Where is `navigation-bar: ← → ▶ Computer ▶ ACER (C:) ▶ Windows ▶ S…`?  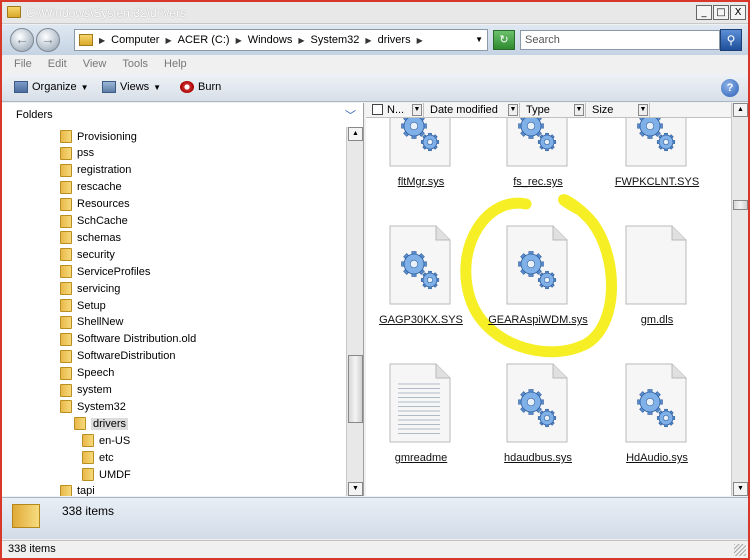 navigation-bar: ← → ▶ Computer ▶ ACER (C:) ▶ Windows ▶ S… is located at coordinates (375, 40).